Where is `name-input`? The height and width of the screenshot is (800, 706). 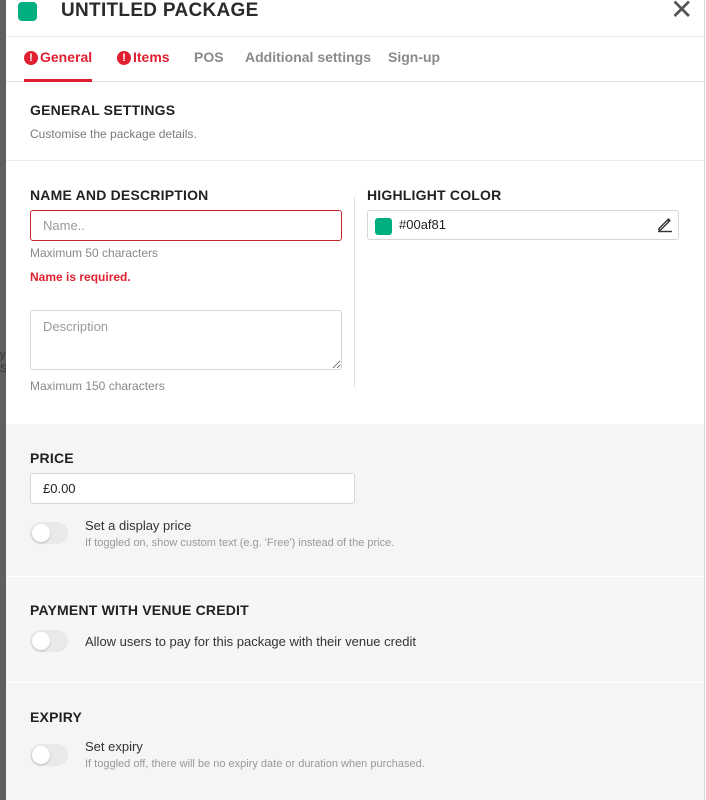
name-input is located at coordinates (186, 225).